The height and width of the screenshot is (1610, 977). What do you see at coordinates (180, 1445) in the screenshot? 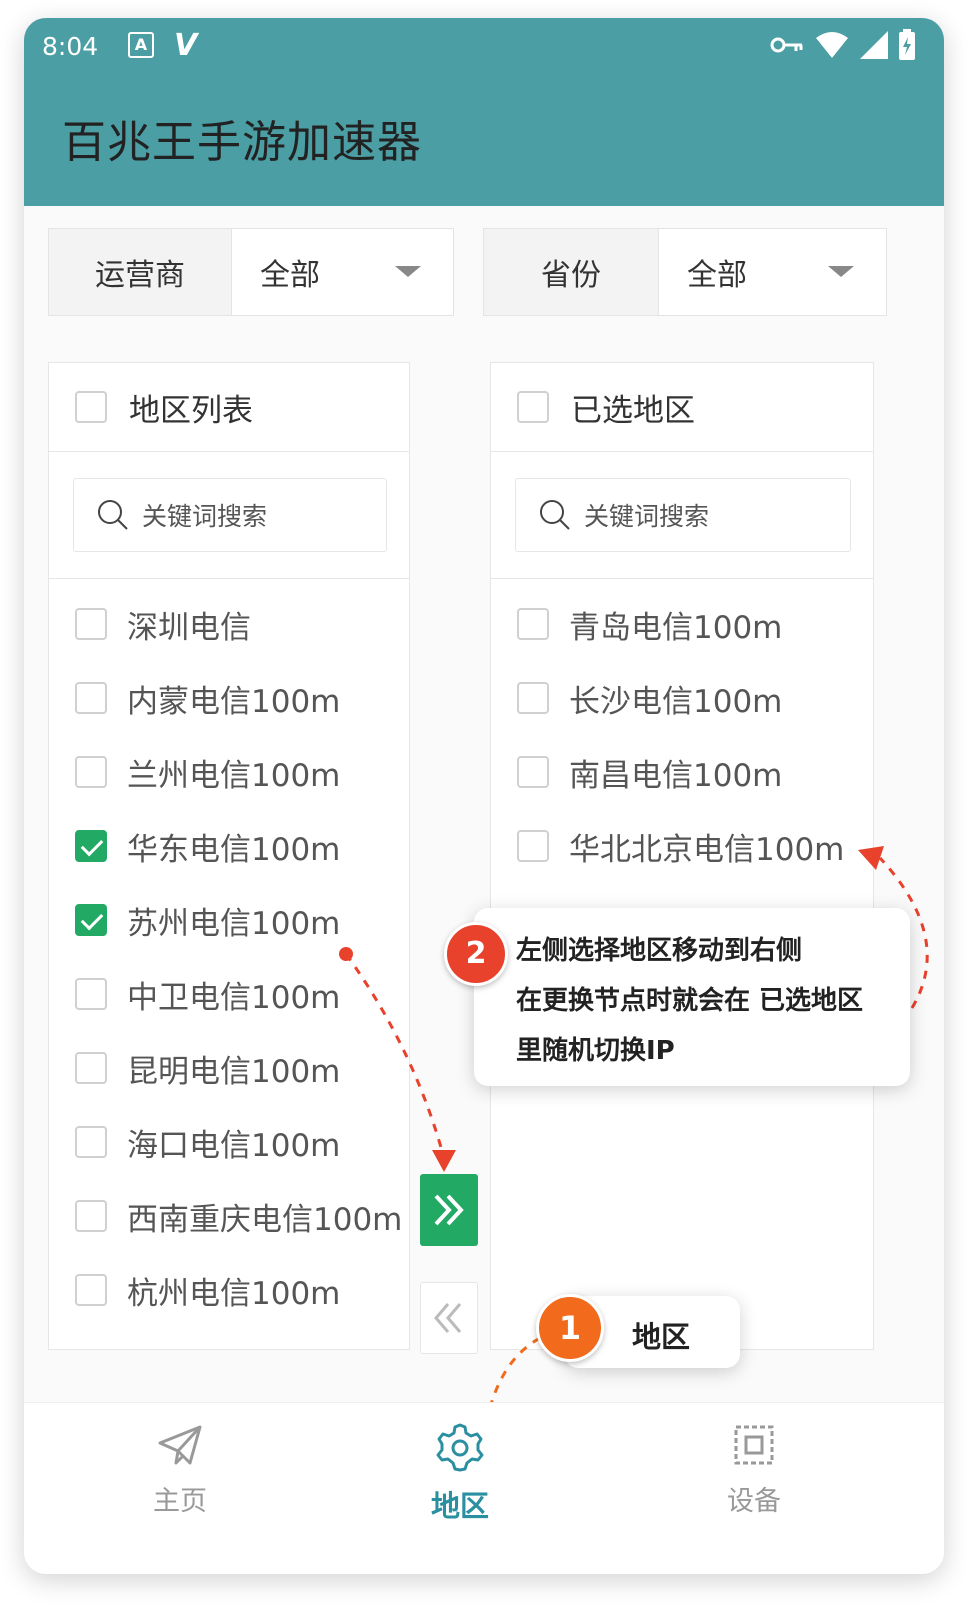
I see `paper-plane-icon` at bounding box center [180, 1445].